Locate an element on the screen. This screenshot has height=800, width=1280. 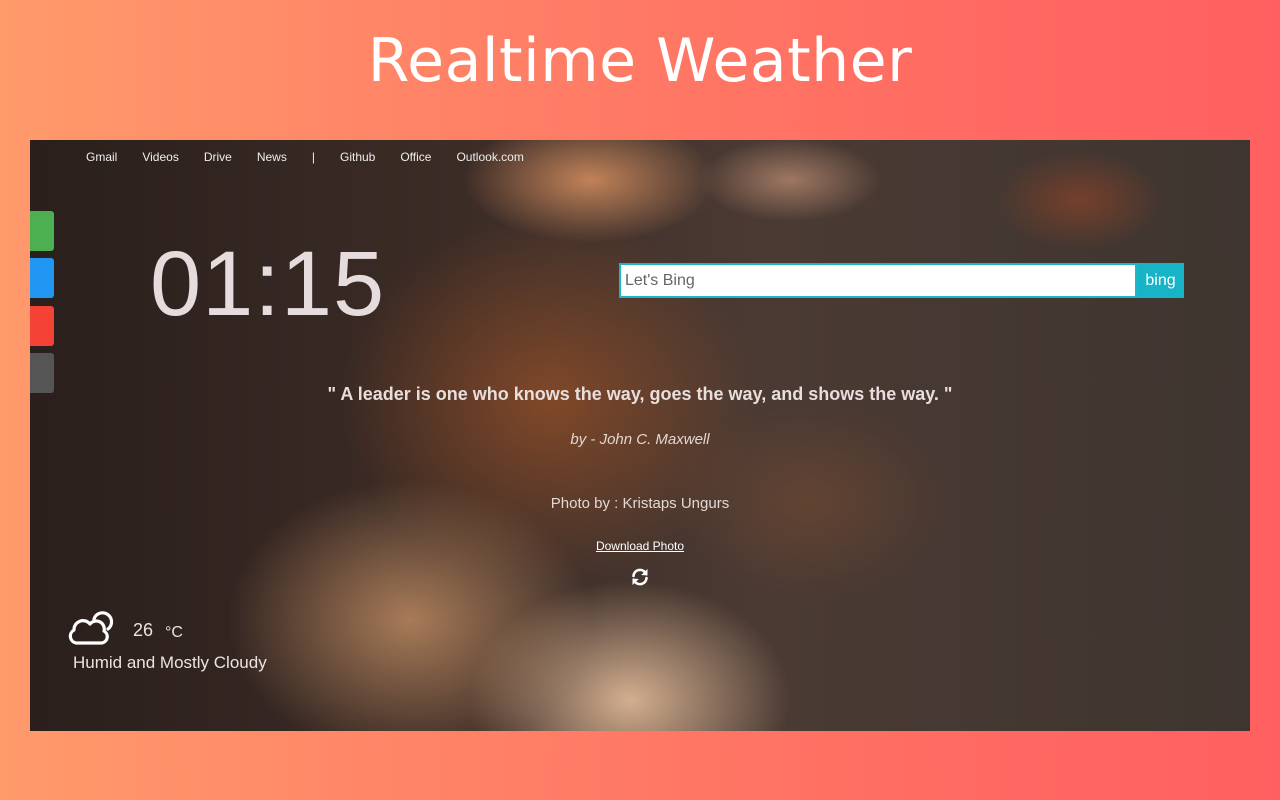
search-input is located at coordinates (878, 280).